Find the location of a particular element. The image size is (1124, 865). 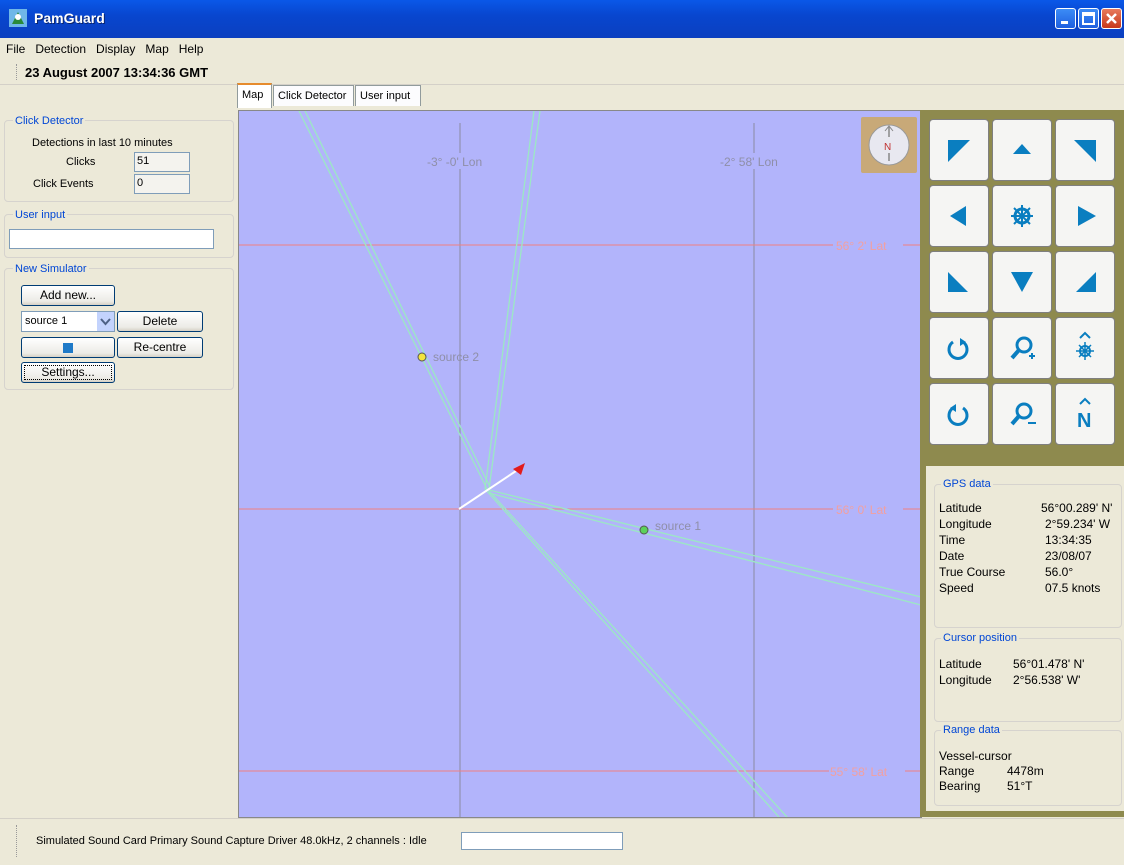

zoom-out-button is located at coordinates (1022, 414).